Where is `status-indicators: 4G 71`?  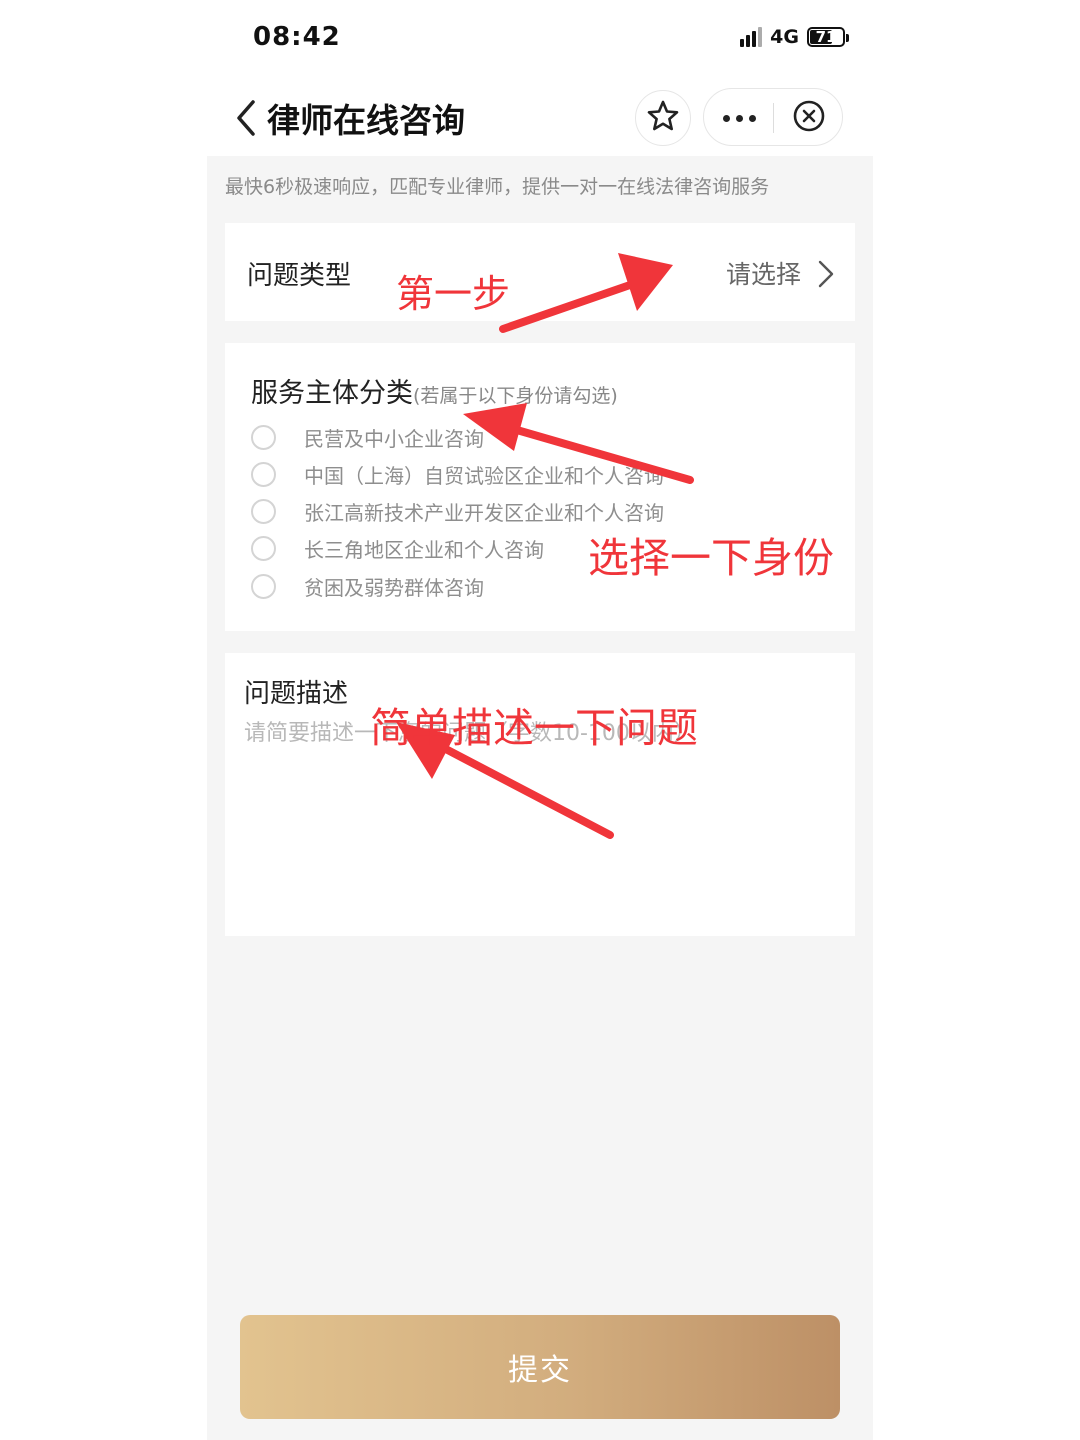 status-indicators: 4G 71 is located at coordinates (794, 37).